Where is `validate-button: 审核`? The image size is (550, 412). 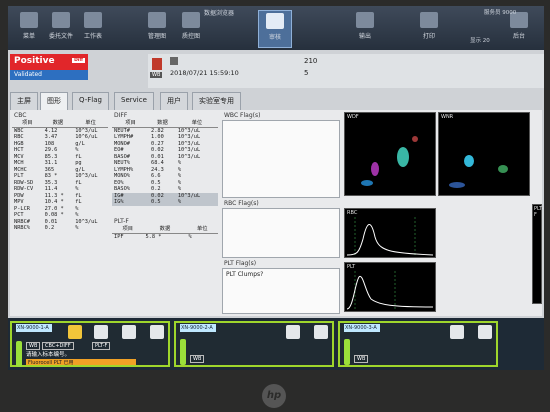 validate-button: 审核 is located at coordinates (275, 29).